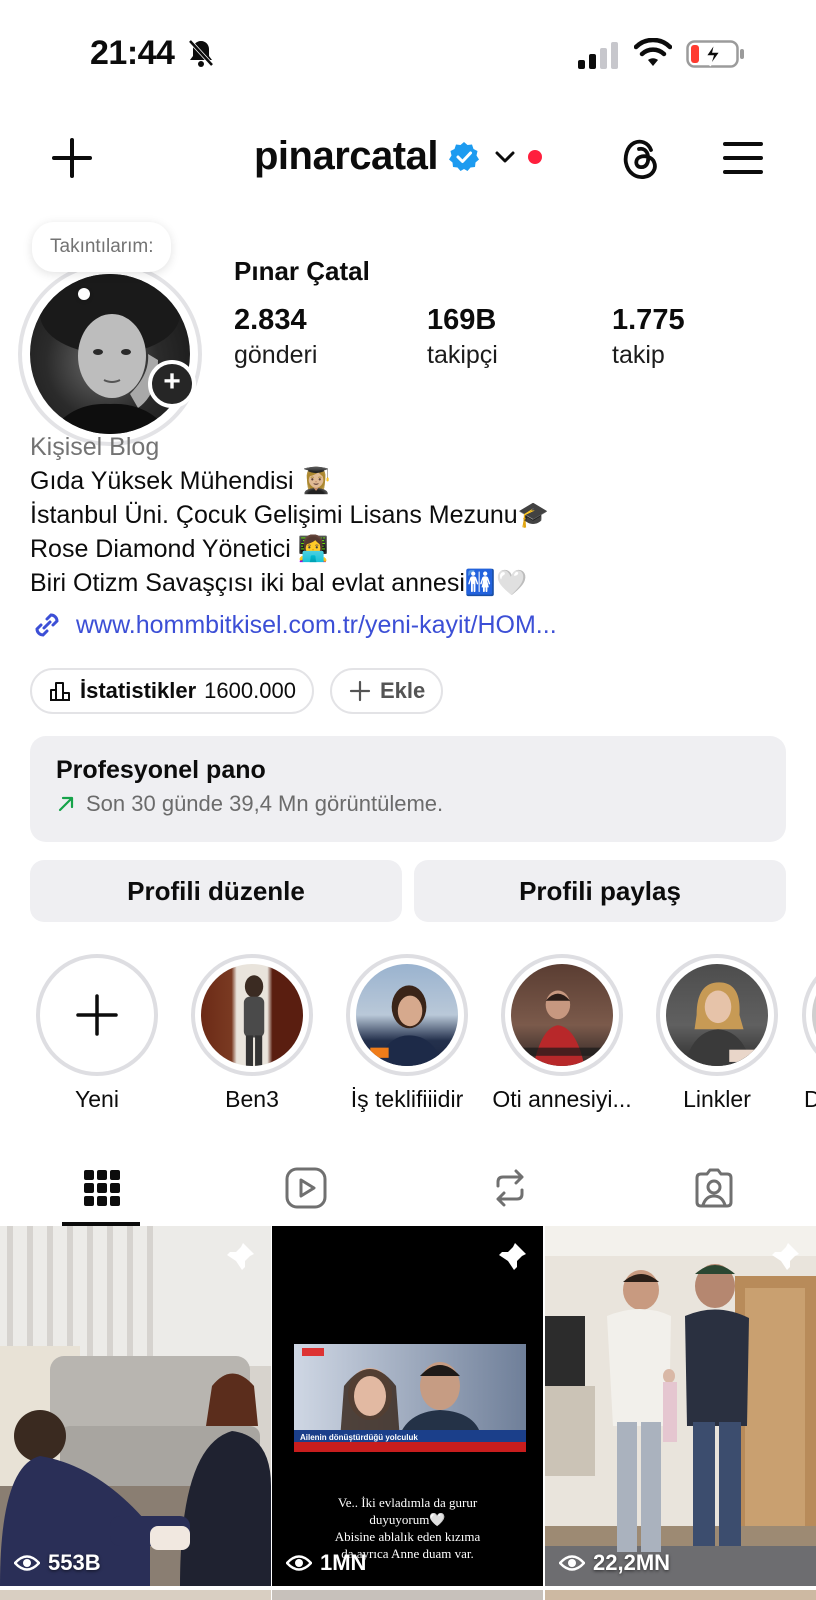 The image size is (816, 1600). What do you see at coordinates (717, 1099) in the screenshot?
I see `highlight-label: Linkler` at bounding box center [717, 1099].